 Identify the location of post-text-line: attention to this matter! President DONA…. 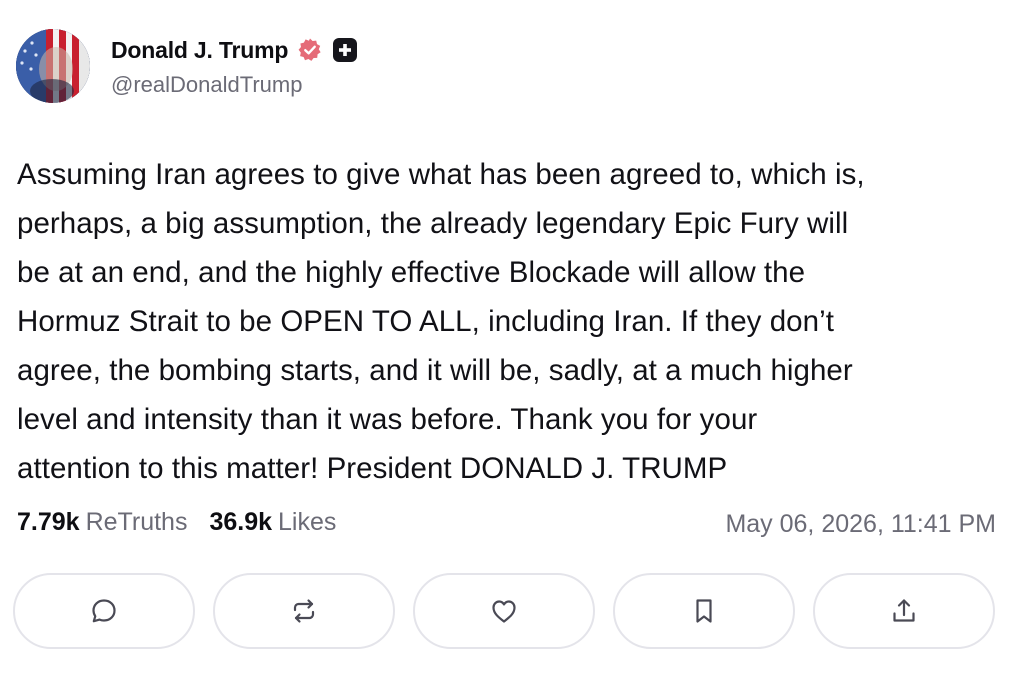
(372, 468).